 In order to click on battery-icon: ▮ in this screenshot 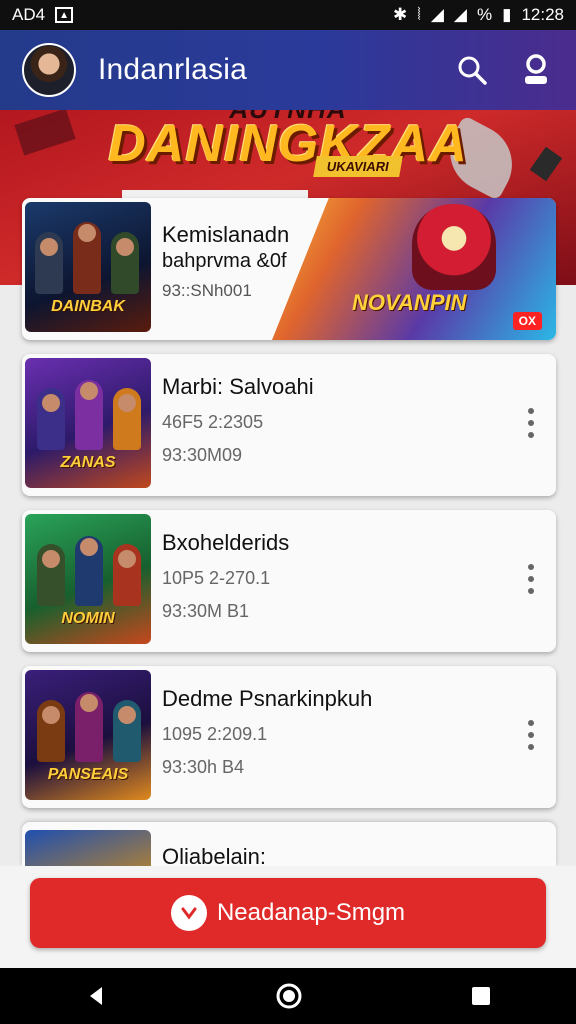, I will do `click(507, 14)`.